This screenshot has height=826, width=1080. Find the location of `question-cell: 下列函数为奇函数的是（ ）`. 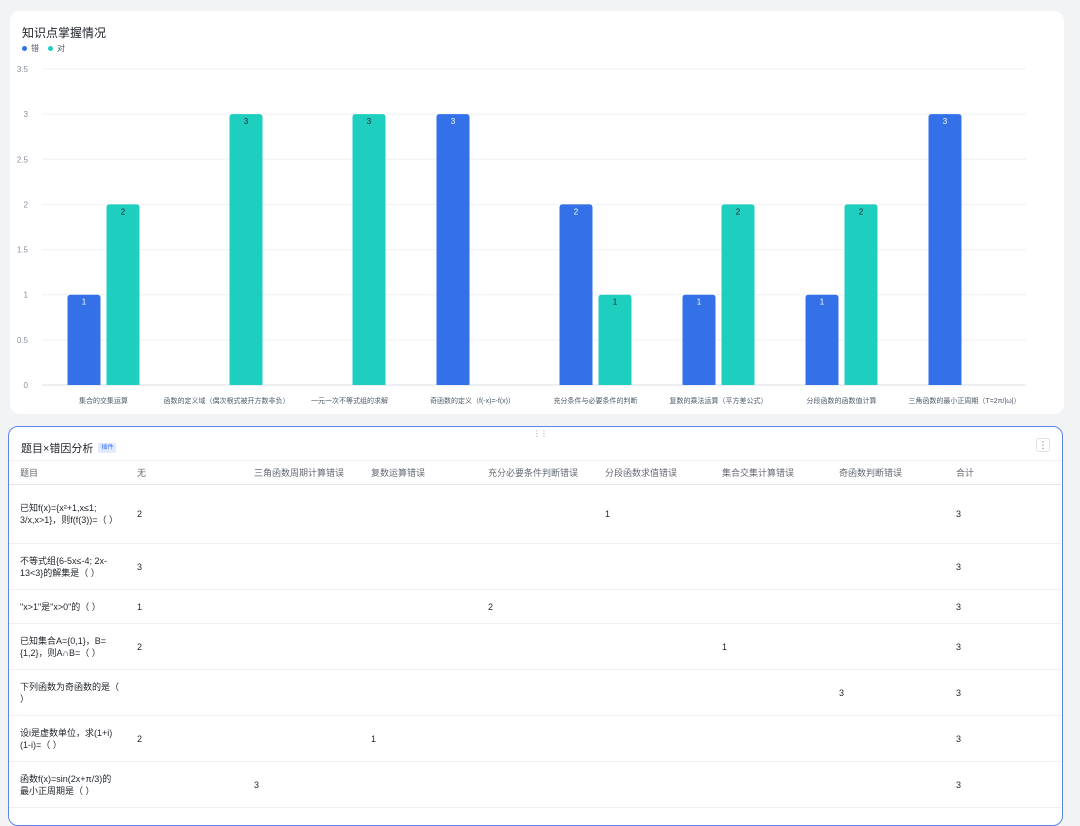

question-cell: 下列函数为奇函数的是（ ） is located at coordinates (67, 692).